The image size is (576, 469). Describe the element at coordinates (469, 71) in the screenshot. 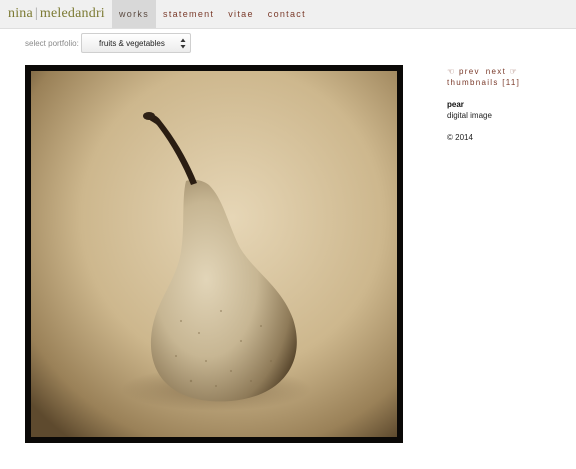

I see `prev-label: prev` at that location.